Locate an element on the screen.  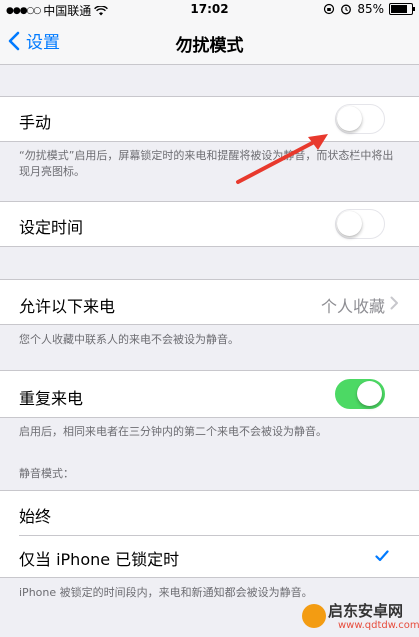
watermark-url: www.qdtdw.com is located at coordinates (378, 625).